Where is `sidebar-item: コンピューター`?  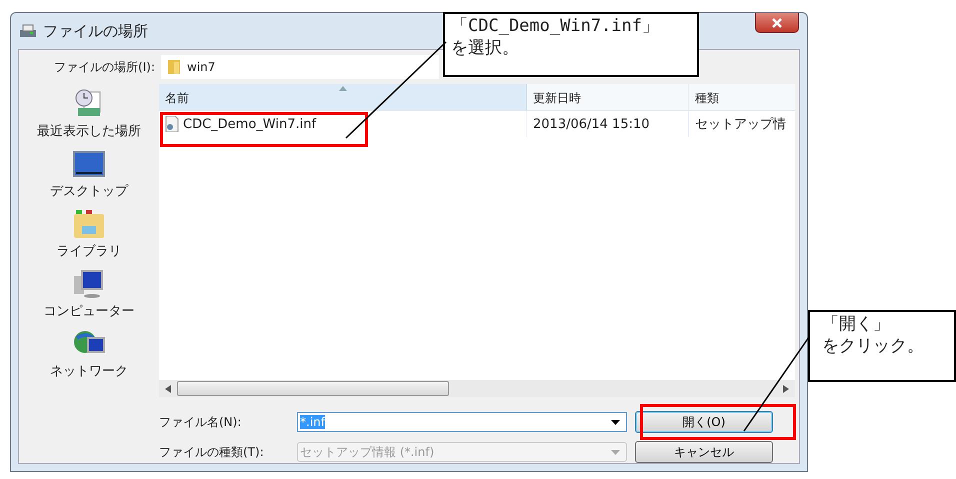
sidebar-item: コンピューター is located at coordinates (89, 294).